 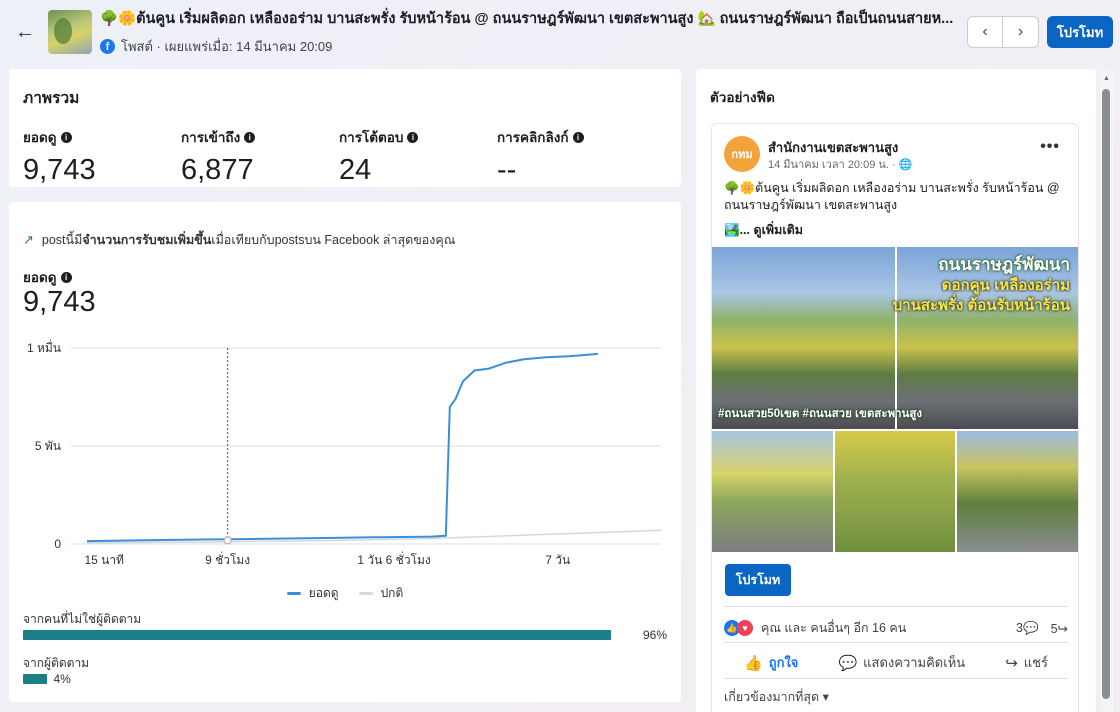 I want to click on x-tick-label: 15 นาที, so click(x=104, y=560).